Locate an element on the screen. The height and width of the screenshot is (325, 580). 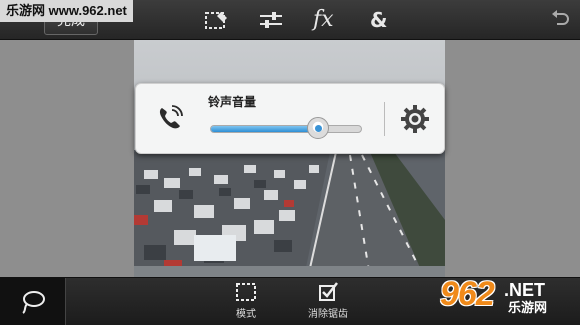
combine-button: & is located at coordinates (383, 20).